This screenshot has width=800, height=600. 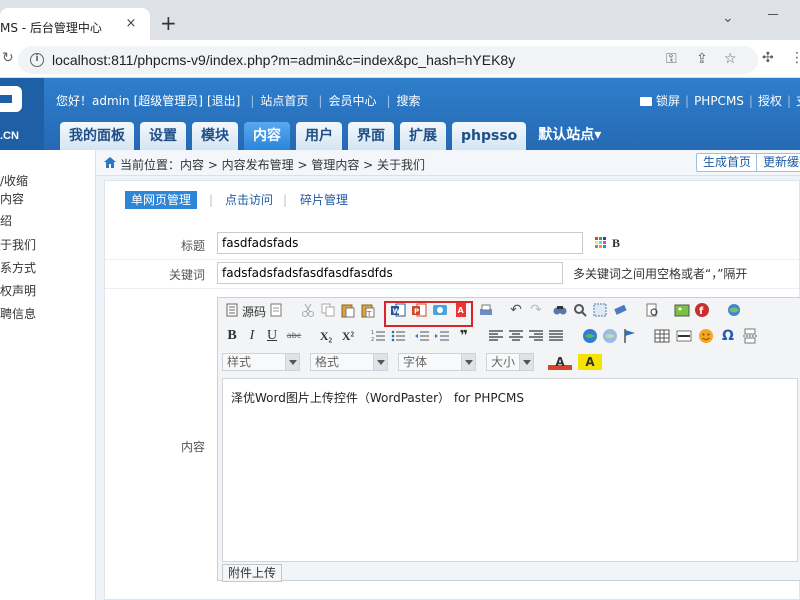 I want to click on source-icon, so click(x=232, y=310).